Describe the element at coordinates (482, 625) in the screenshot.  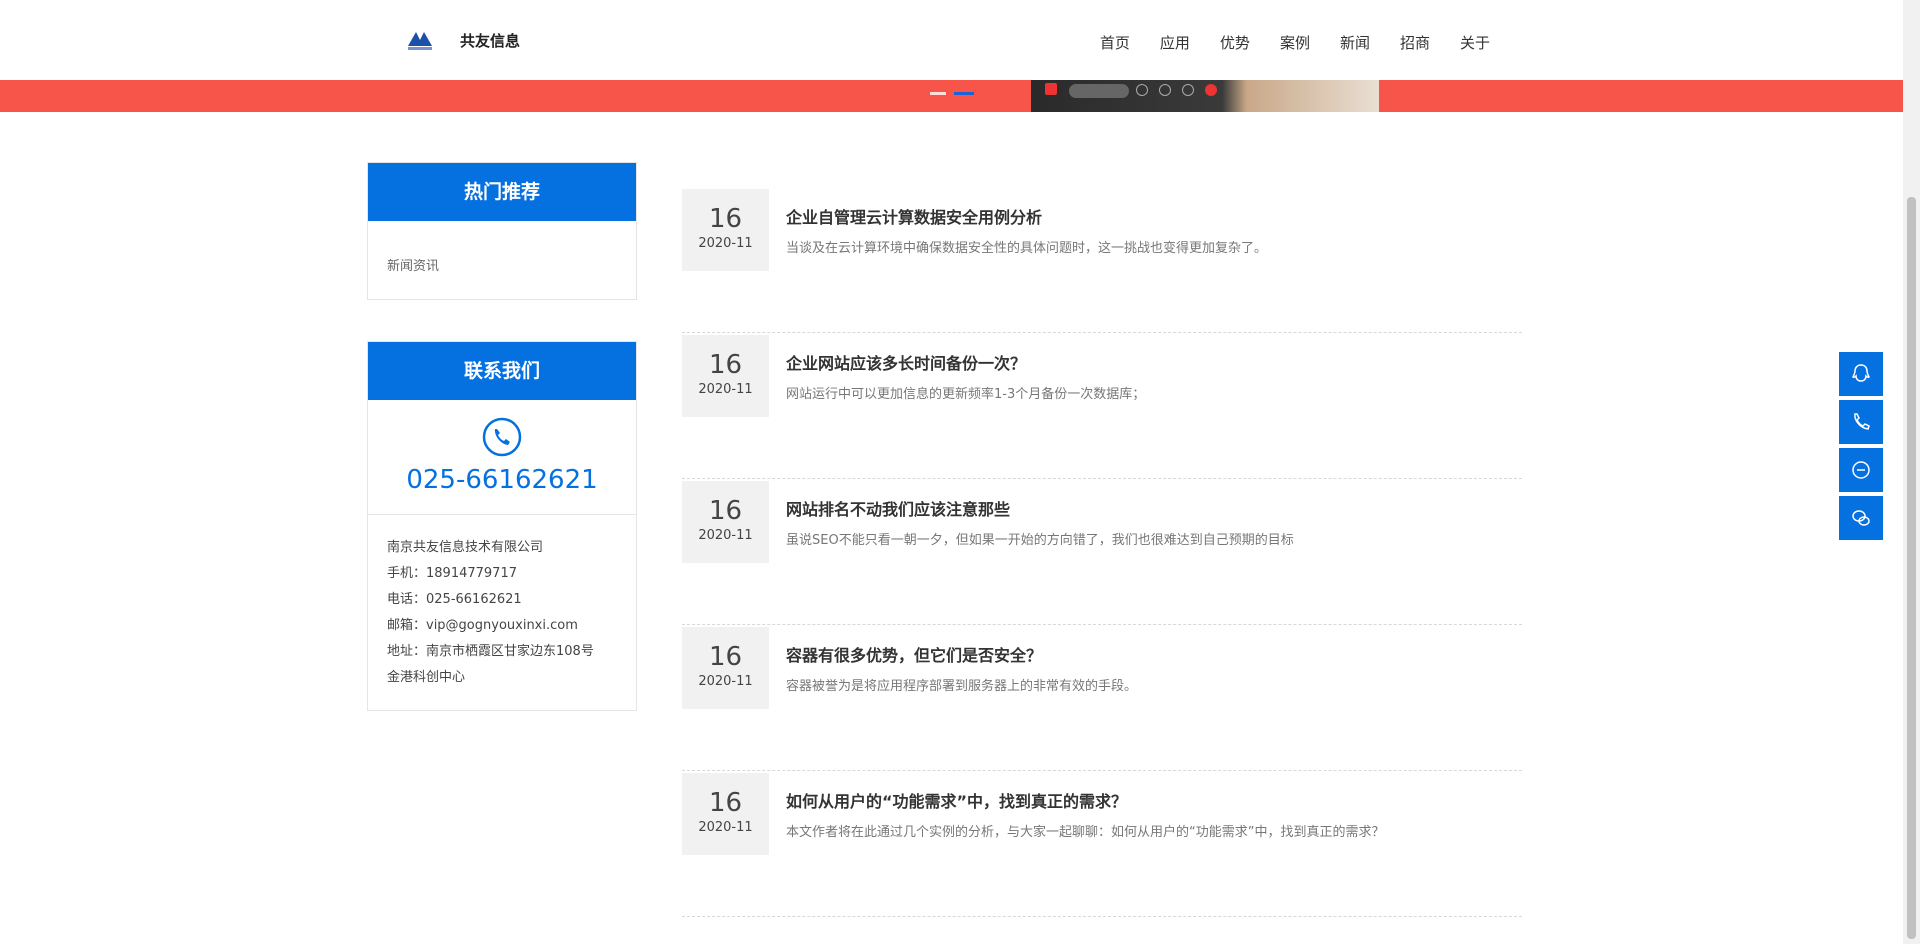
I see `contact-email: 邮箱：vip@gognyouxinxi.com` at that location.